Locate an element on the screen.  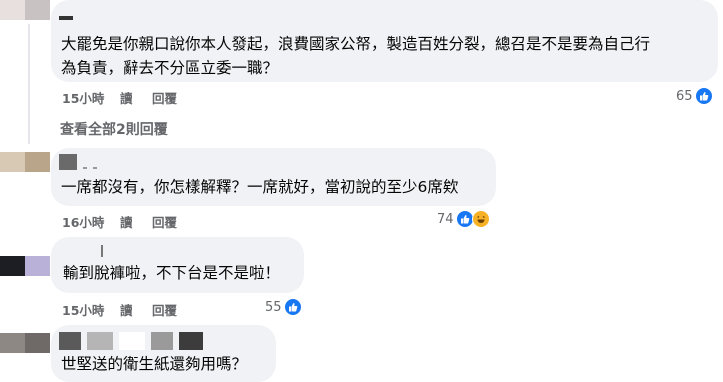
reaction-count: 74 is located at coordinates (445, 219).